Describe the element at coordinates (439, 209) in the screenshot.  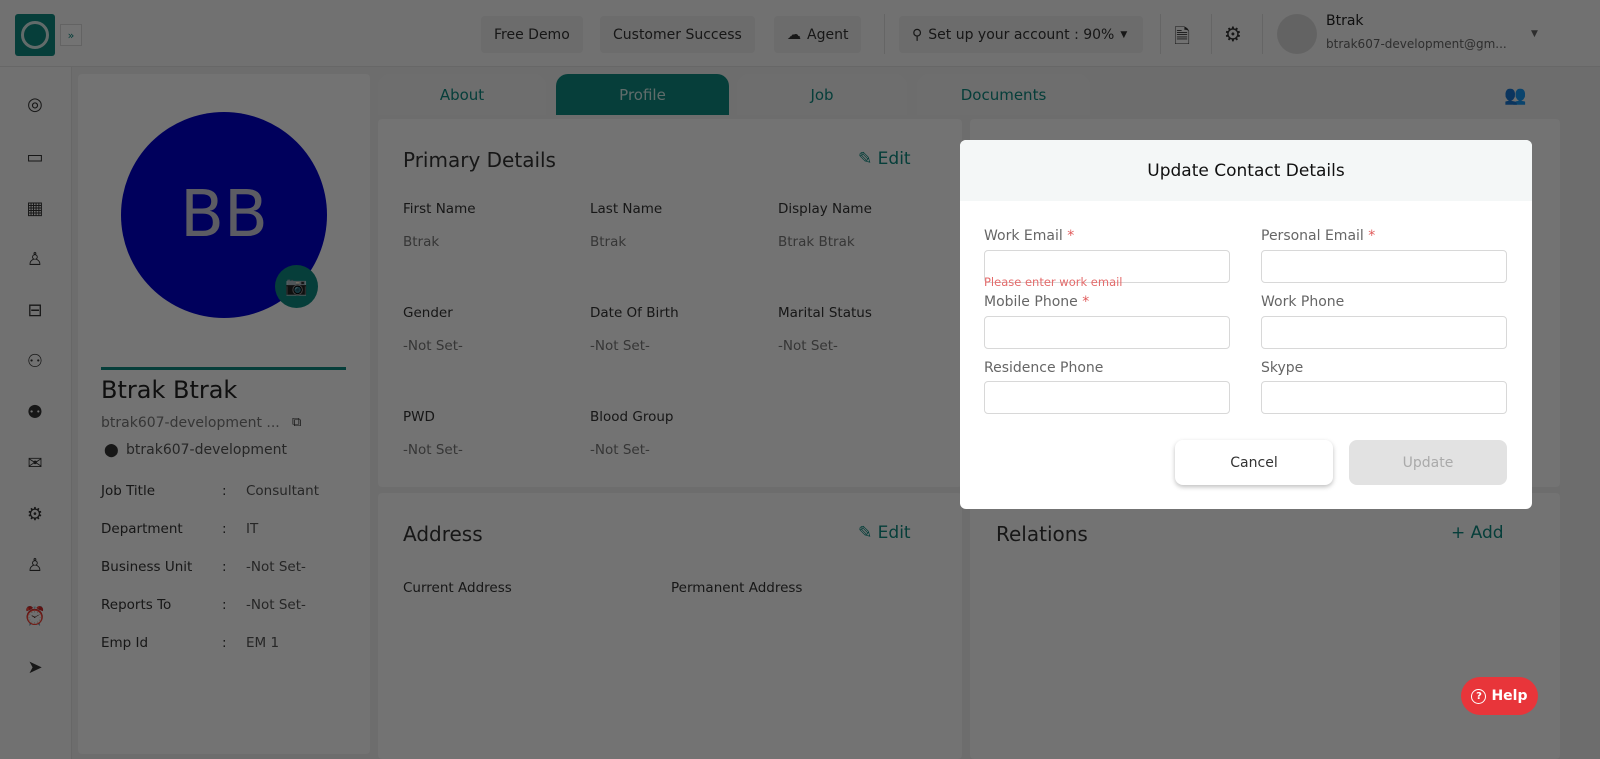
I see `primary-field-label: First Name` at that location.